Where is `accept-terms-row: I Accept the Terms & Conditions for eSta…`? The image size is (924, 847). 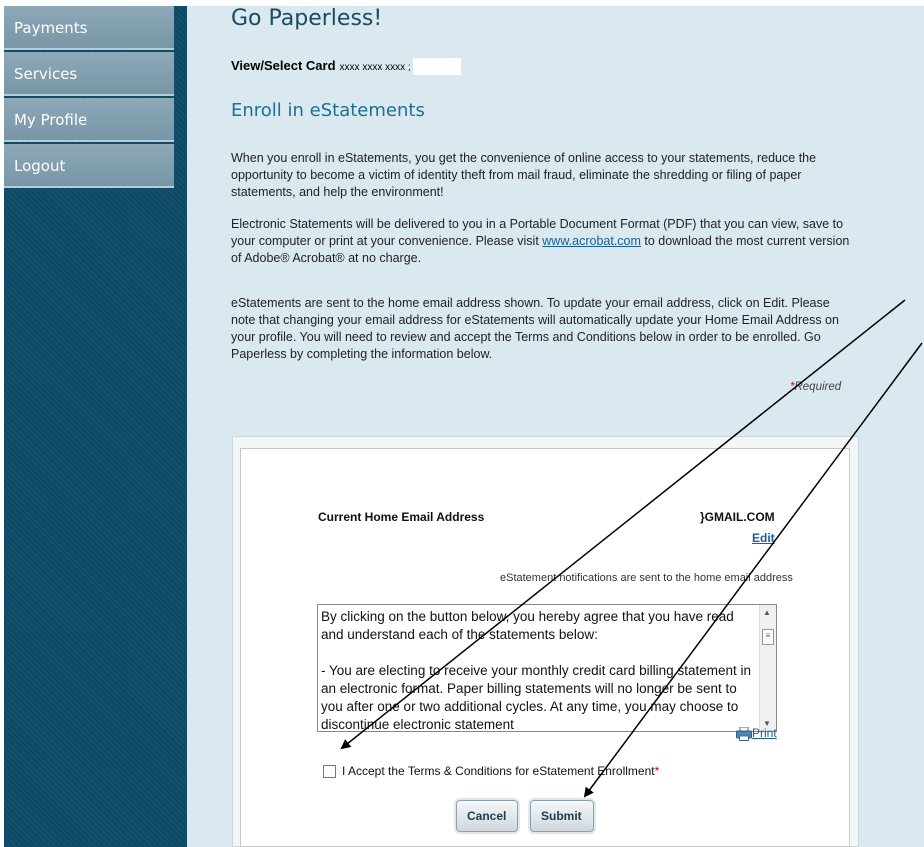 accept-terms-row: I Accept the Terms & Conditions for eSta… is located at coordinates (491, 771).